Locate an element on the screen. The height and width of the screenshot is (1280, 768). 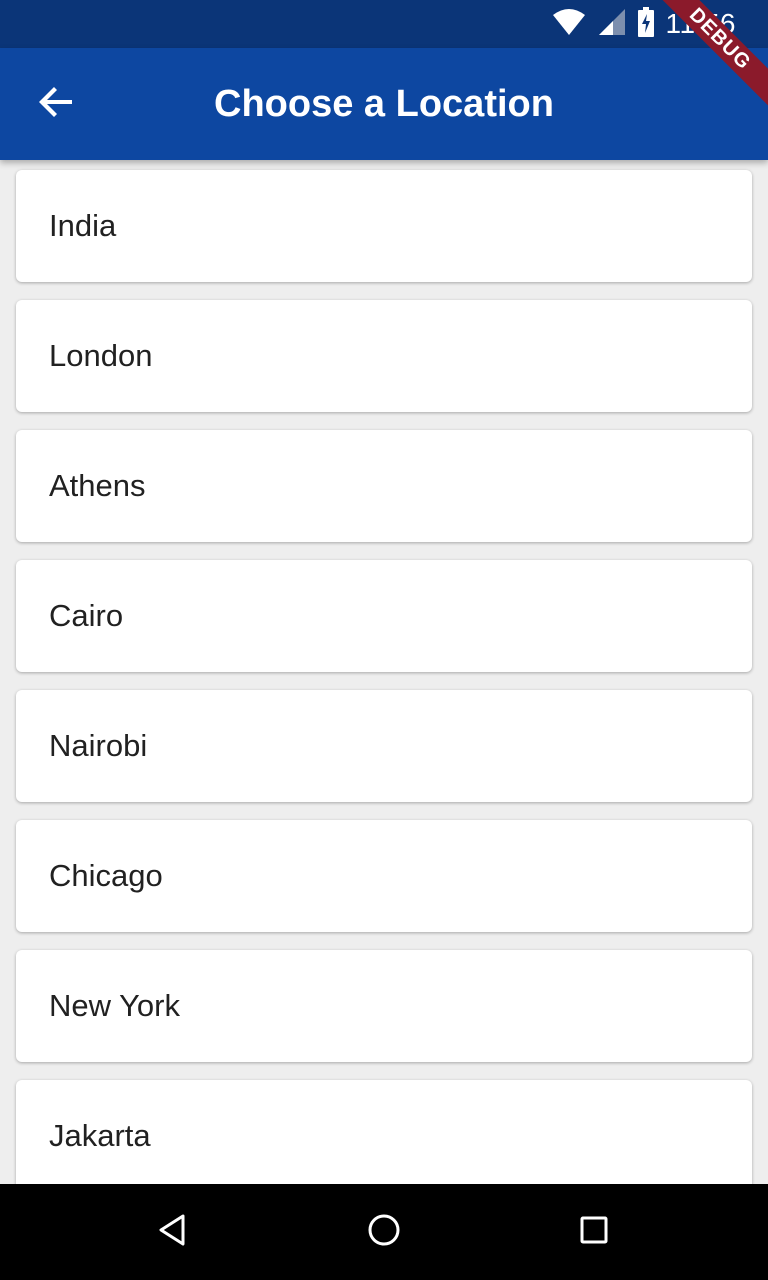
battery-charging-icon is located at coordinates (645, 24).